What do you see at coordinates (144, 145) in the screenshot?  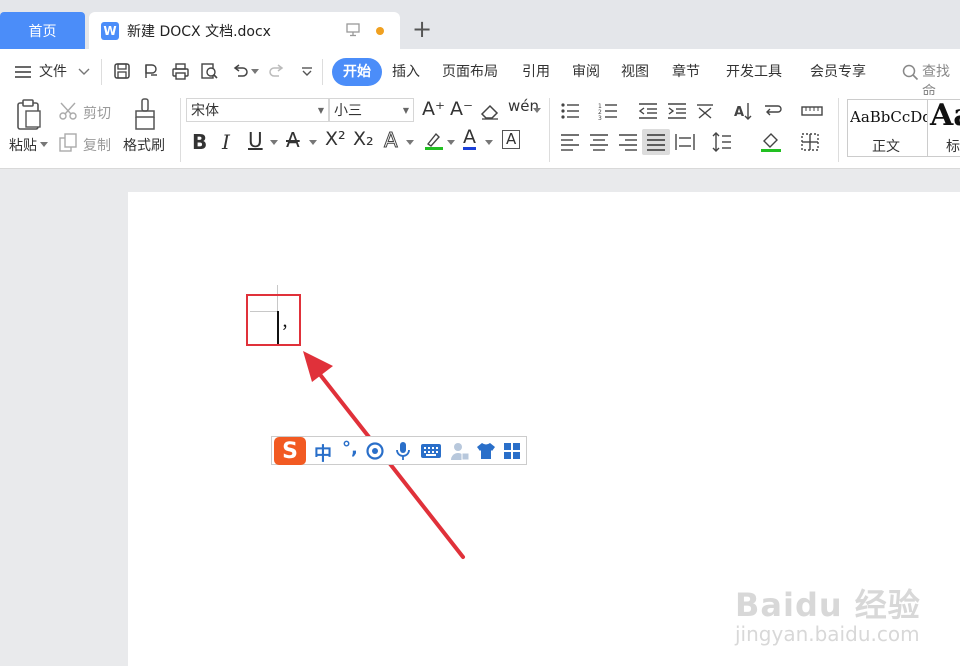 I see `format-painter-button: 格式刷` at bounding box center [144, 145].